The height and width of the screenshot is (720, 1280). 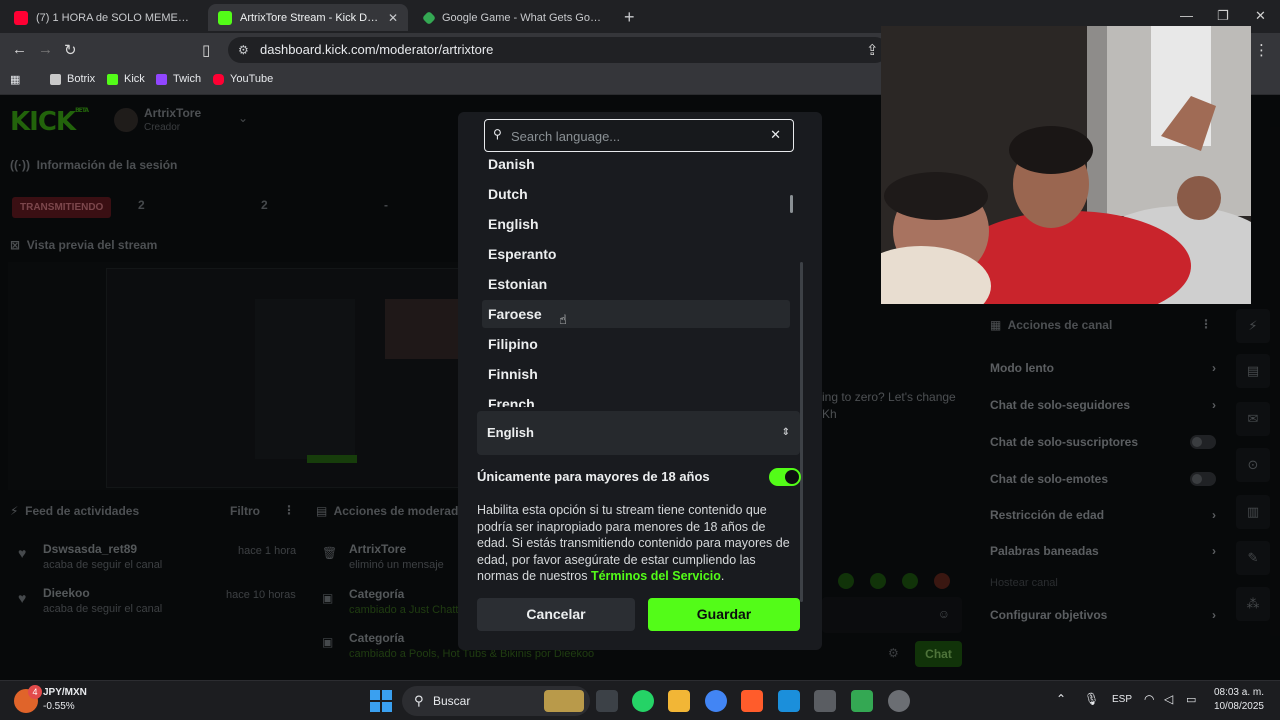 I want to click on search-highlight-icon, so click(x=564, y=701).